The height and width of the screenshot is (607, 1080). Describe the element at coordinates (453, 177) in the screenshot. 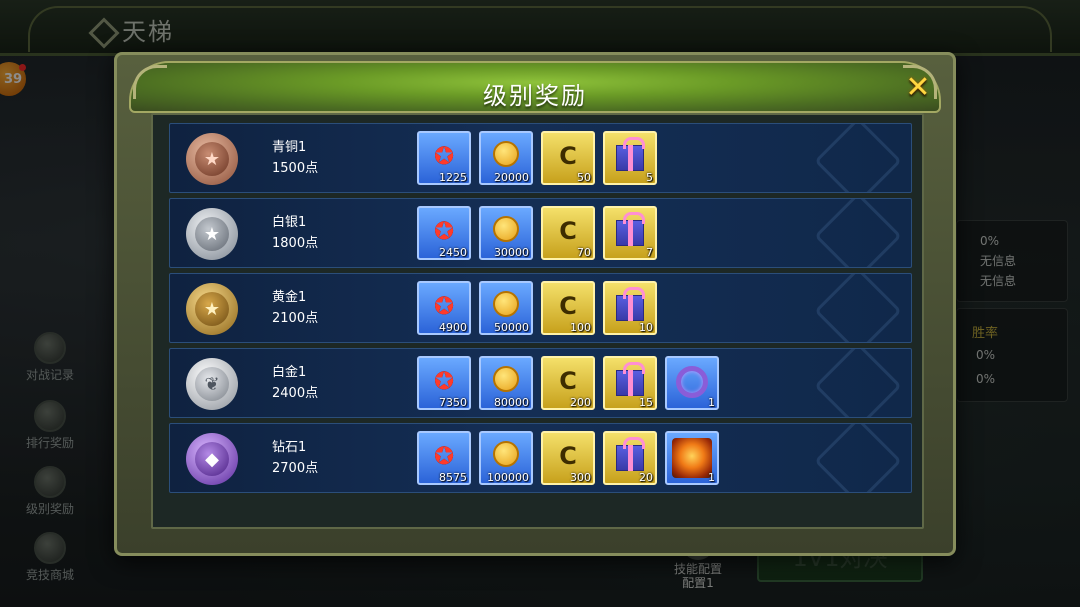

I see `reward-count: 1225` at that location.